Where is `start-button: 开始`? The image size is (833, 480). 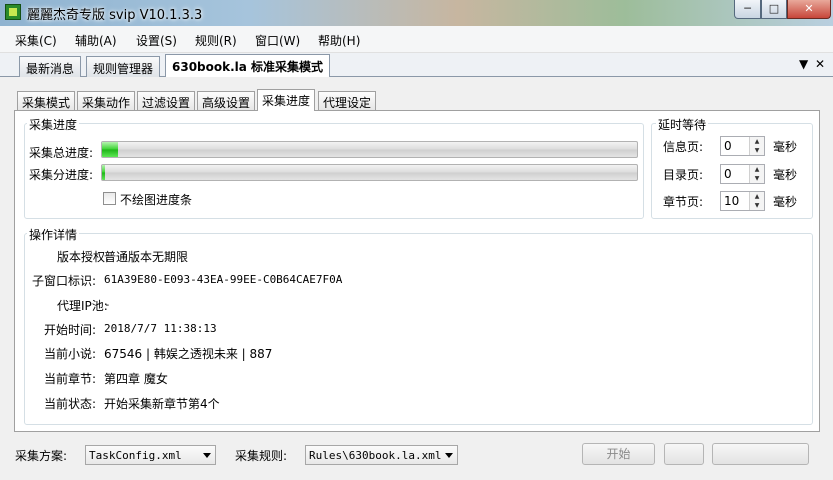 start-button: 开始 is located at coordinates (618, 454).